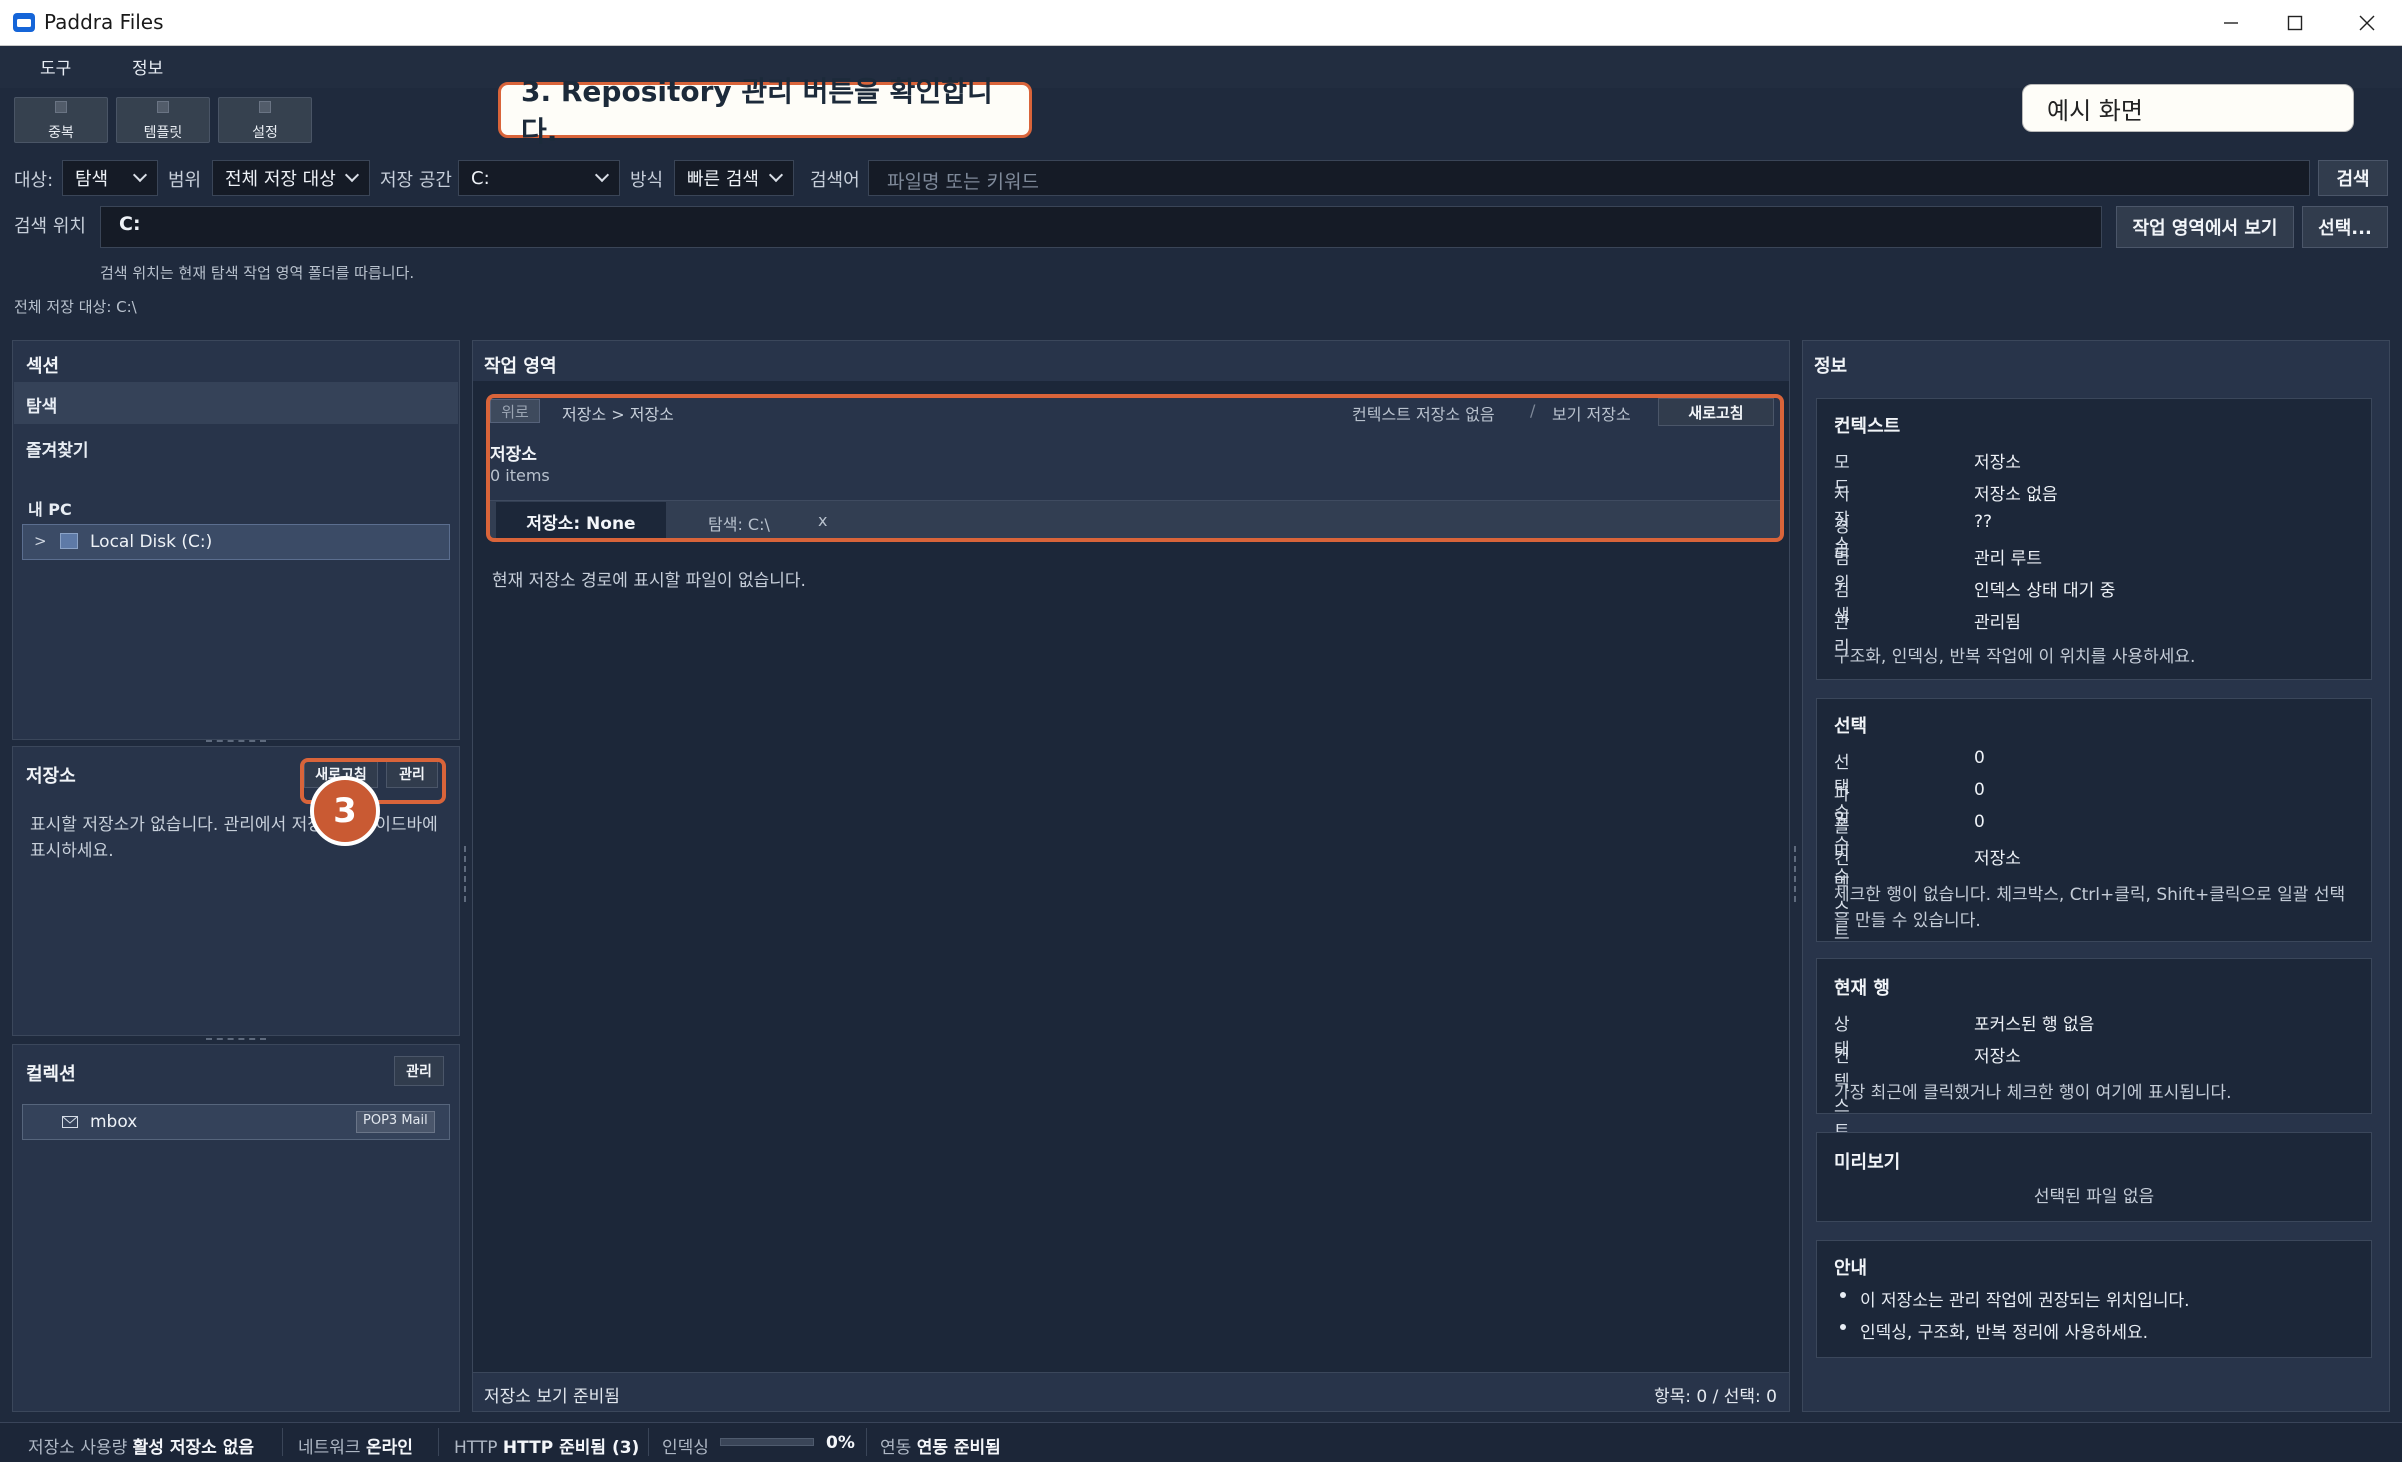  Describe the element at coordinates (1862, 988) in the screenshot. I see `current-row-title: 현재 행` at that location.